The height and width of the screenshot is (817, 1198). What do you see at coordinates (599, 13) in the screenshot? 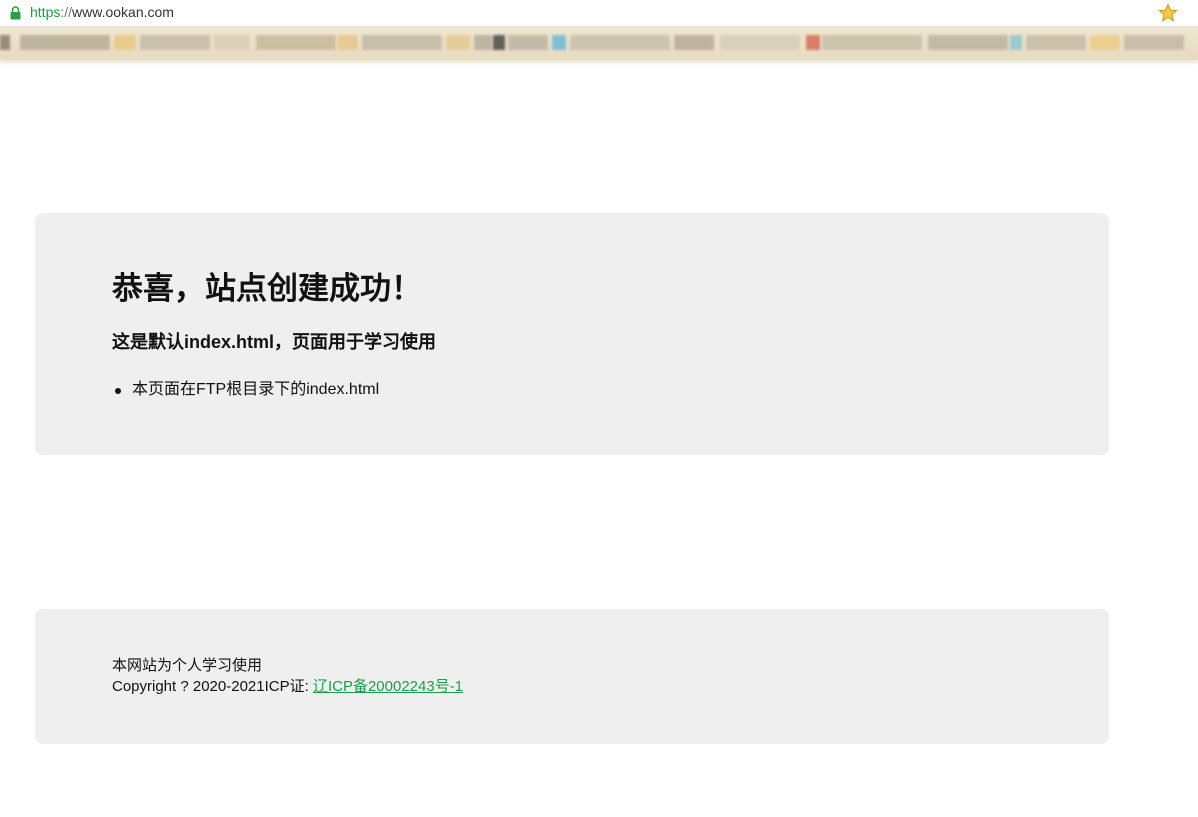
I see `address-bar: https://www.ookan.com` at bounding box center [599, 13].